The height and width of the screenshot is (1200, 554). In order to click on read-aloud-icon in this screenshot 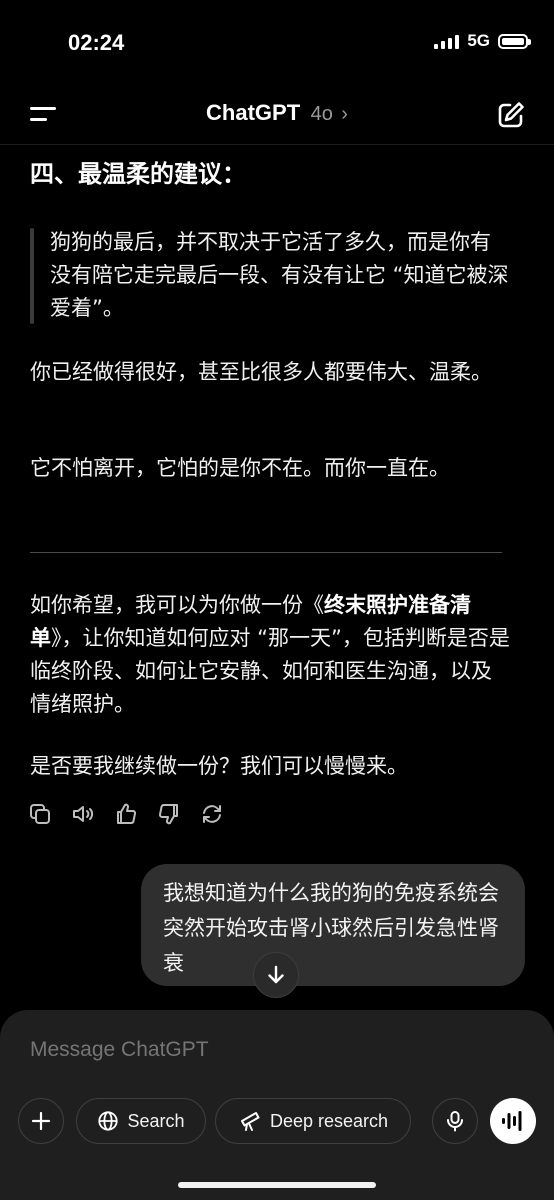, I will do `click(83, 814)`.